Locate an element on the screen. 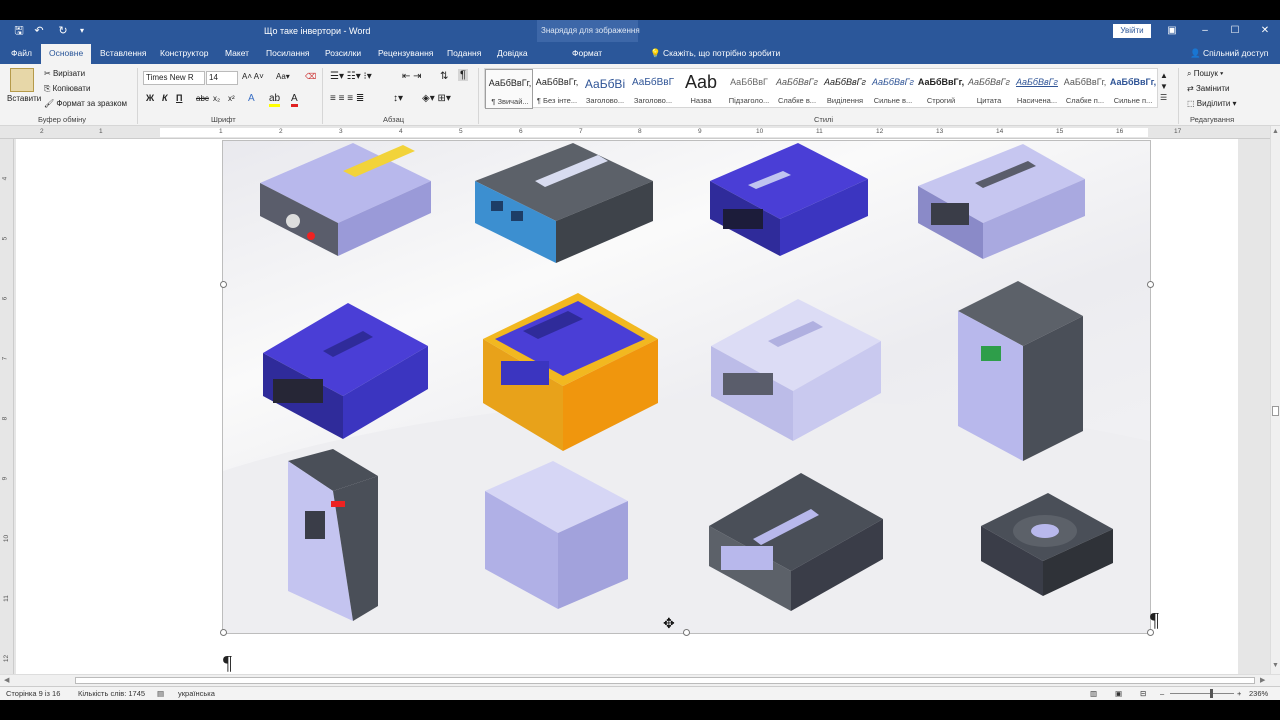 Image resolution: width=1280 pixels, height=720 pixels. sign-in-button: Увійти is located at coordinates (1132, 31).